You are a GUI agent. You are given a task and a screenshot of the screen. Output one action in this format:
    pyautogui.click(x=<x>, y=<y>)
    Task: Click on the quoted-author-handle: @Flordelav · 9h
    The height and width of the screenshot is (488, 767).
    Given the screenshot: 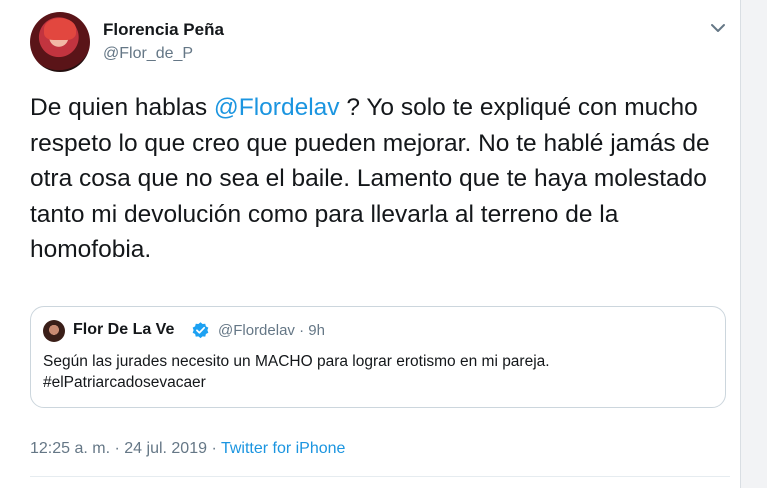 What is the action you would take?
    pyautogui.click(x=271, y=330)
    